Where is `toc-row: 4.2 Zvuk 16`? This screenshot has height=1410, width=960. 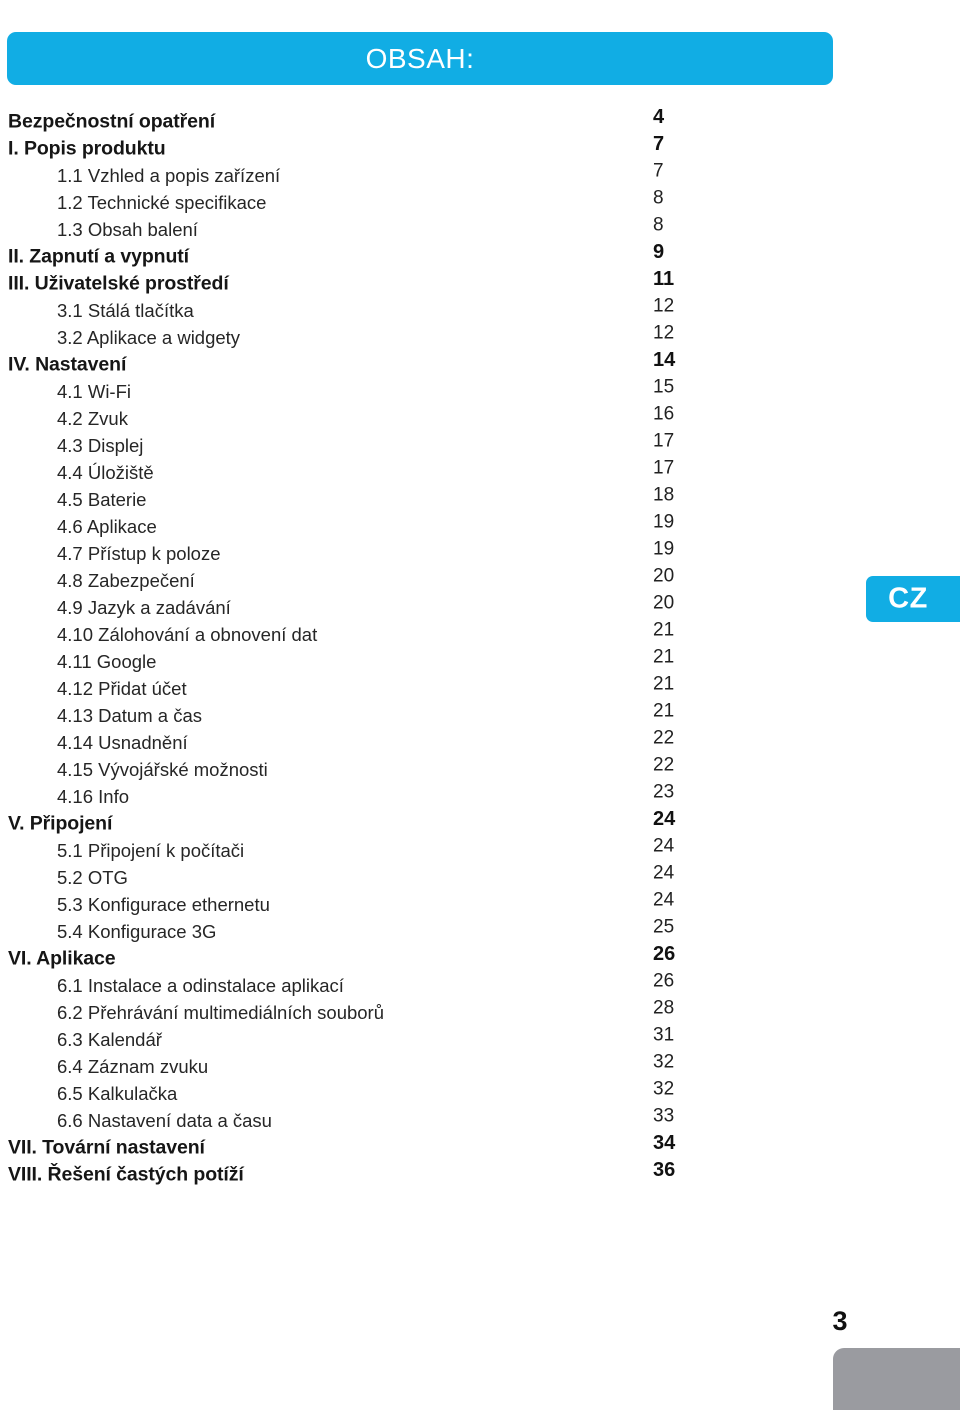
toc-row: 4.2 Zvuk 16 is located at coordinates (420, 418).